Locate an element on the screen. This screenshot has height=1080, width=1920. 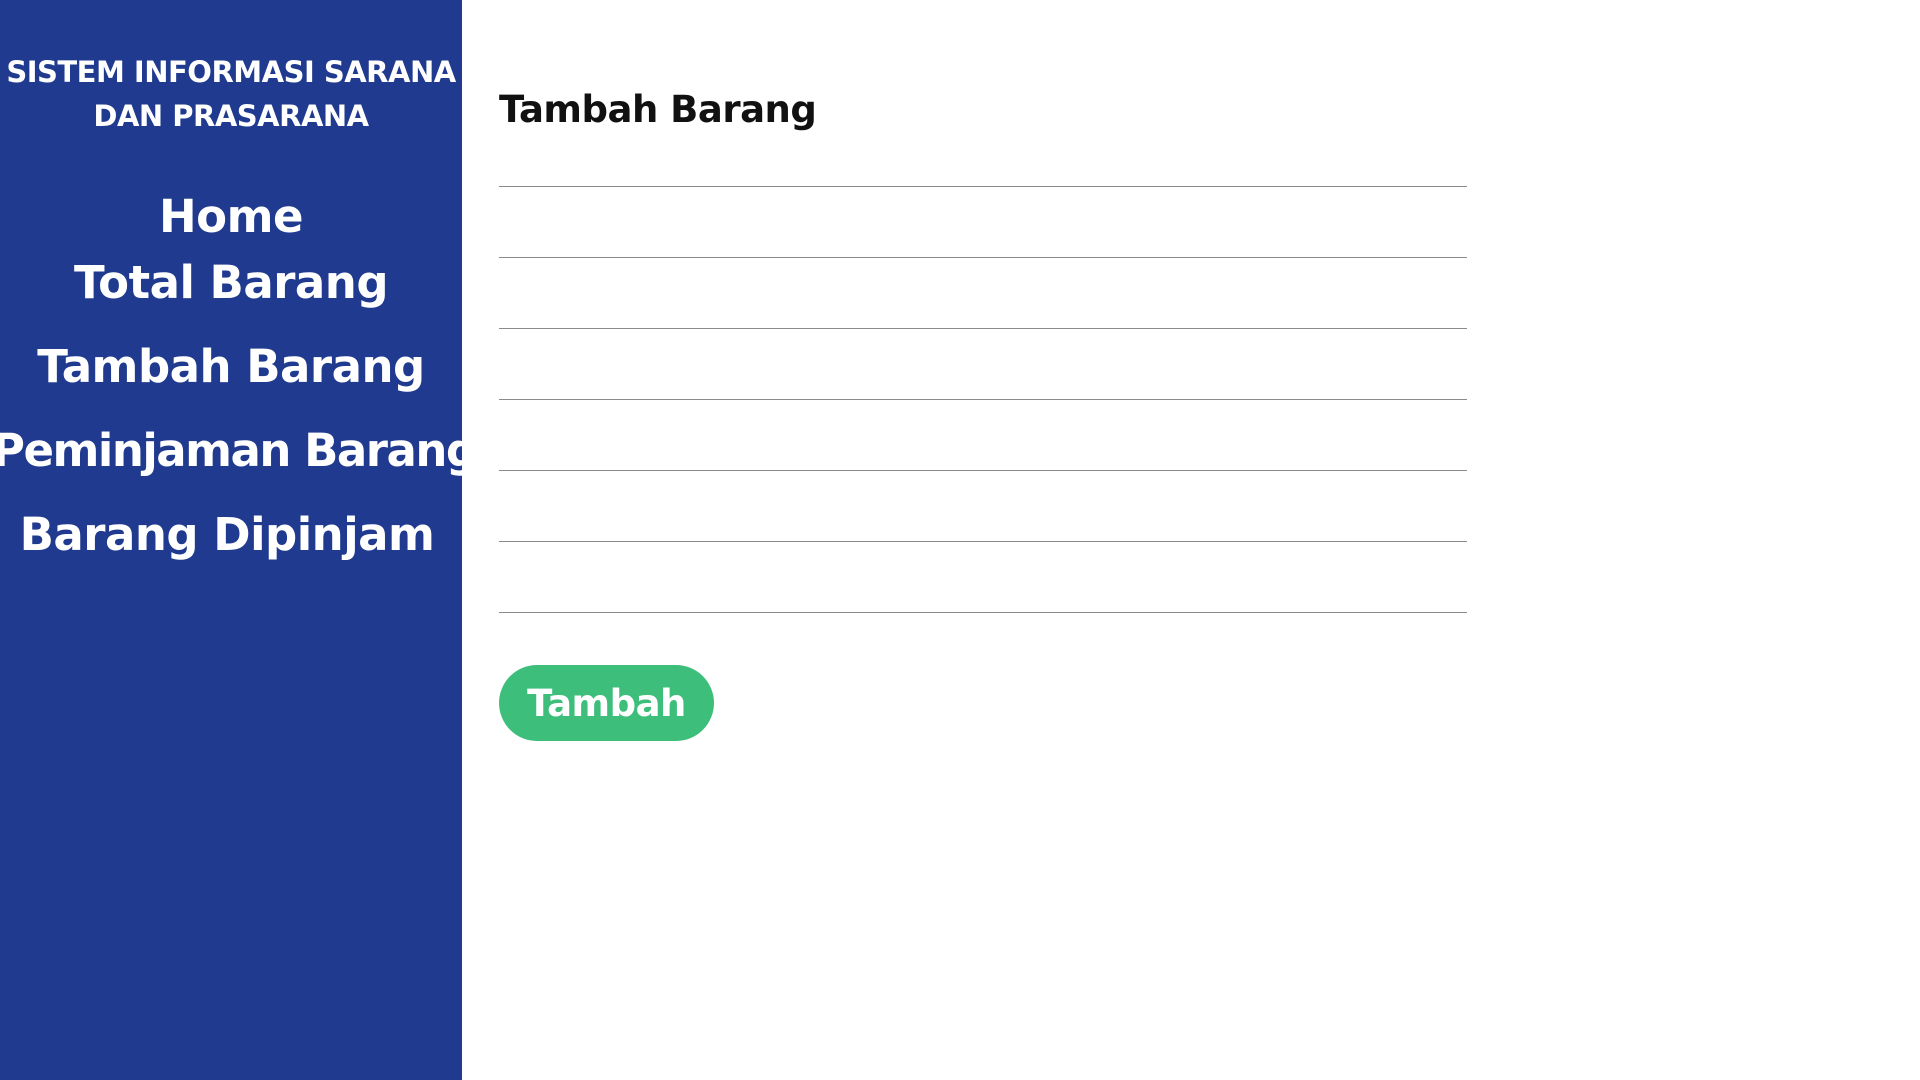
sidebar-item-home: Home is located at coordinates (231, 216).